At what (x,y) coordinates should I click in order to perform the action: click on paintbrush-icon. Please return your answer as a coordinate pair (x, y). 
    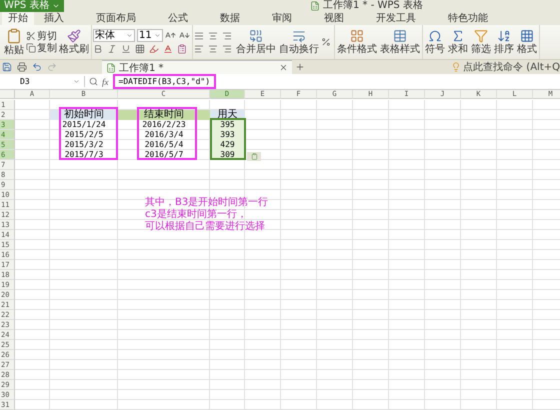
    Looking at the image, I should click on (74, 36).